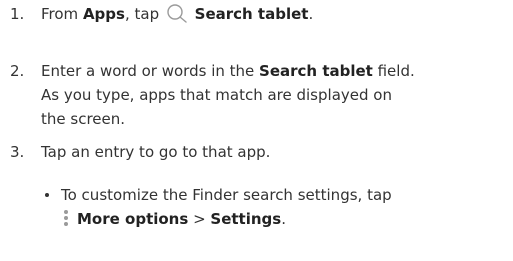  What do you see at coordinates (144, 14) in the screenshot?
I see `text-fragment: , tap` at bounding box center [144, 14].